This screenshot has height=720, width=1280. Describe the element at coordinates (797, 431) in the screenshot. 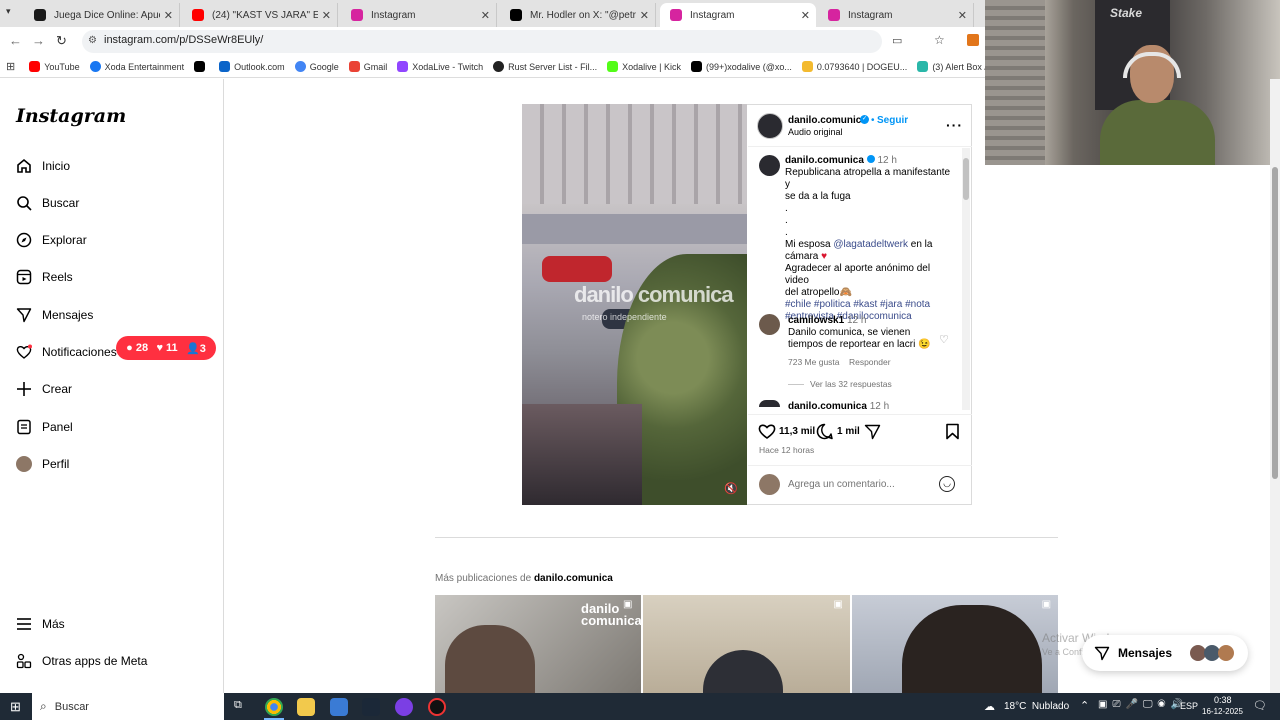

I see `likes-count: 11,3 mil` at that location.